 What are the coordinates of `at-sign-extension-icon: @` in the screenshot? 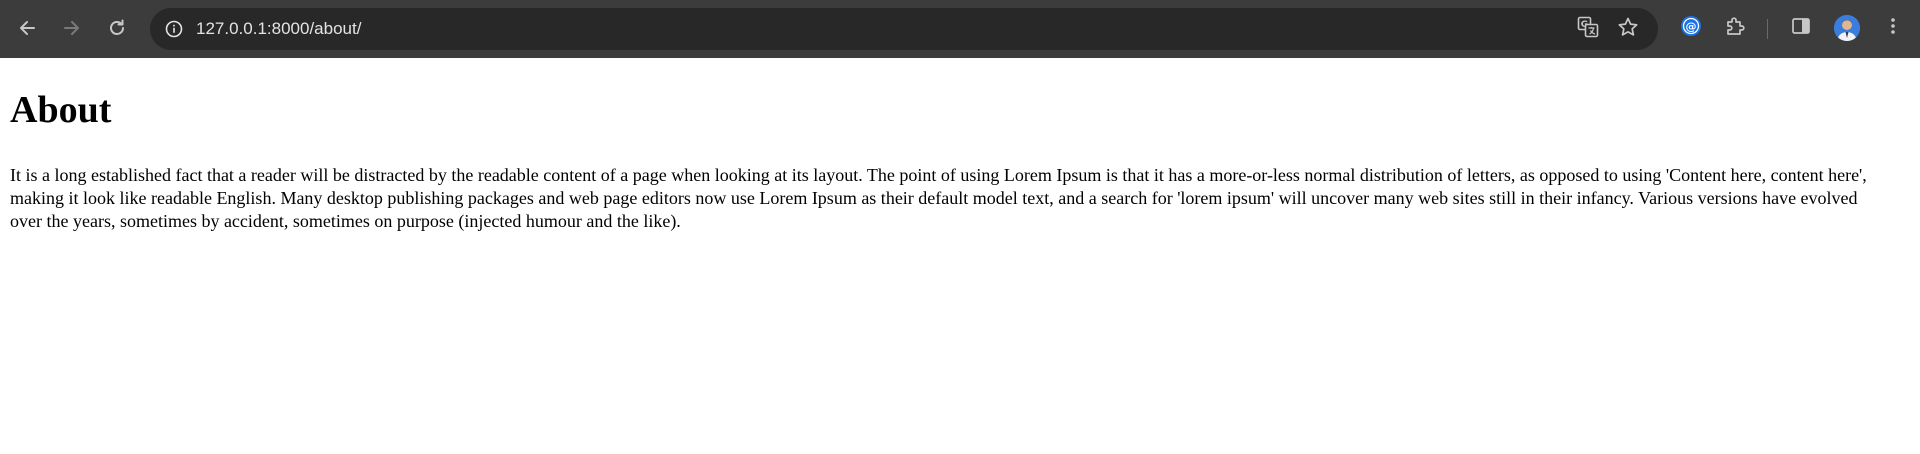 It's located at (1691, 28).